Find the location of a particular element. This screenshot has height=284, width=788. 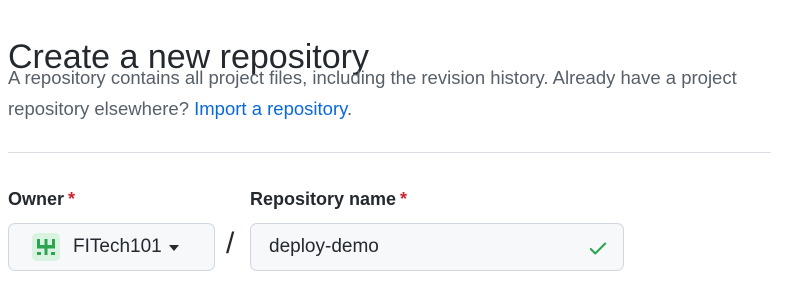

caret-down-icon is located at coordinates (173, 248).